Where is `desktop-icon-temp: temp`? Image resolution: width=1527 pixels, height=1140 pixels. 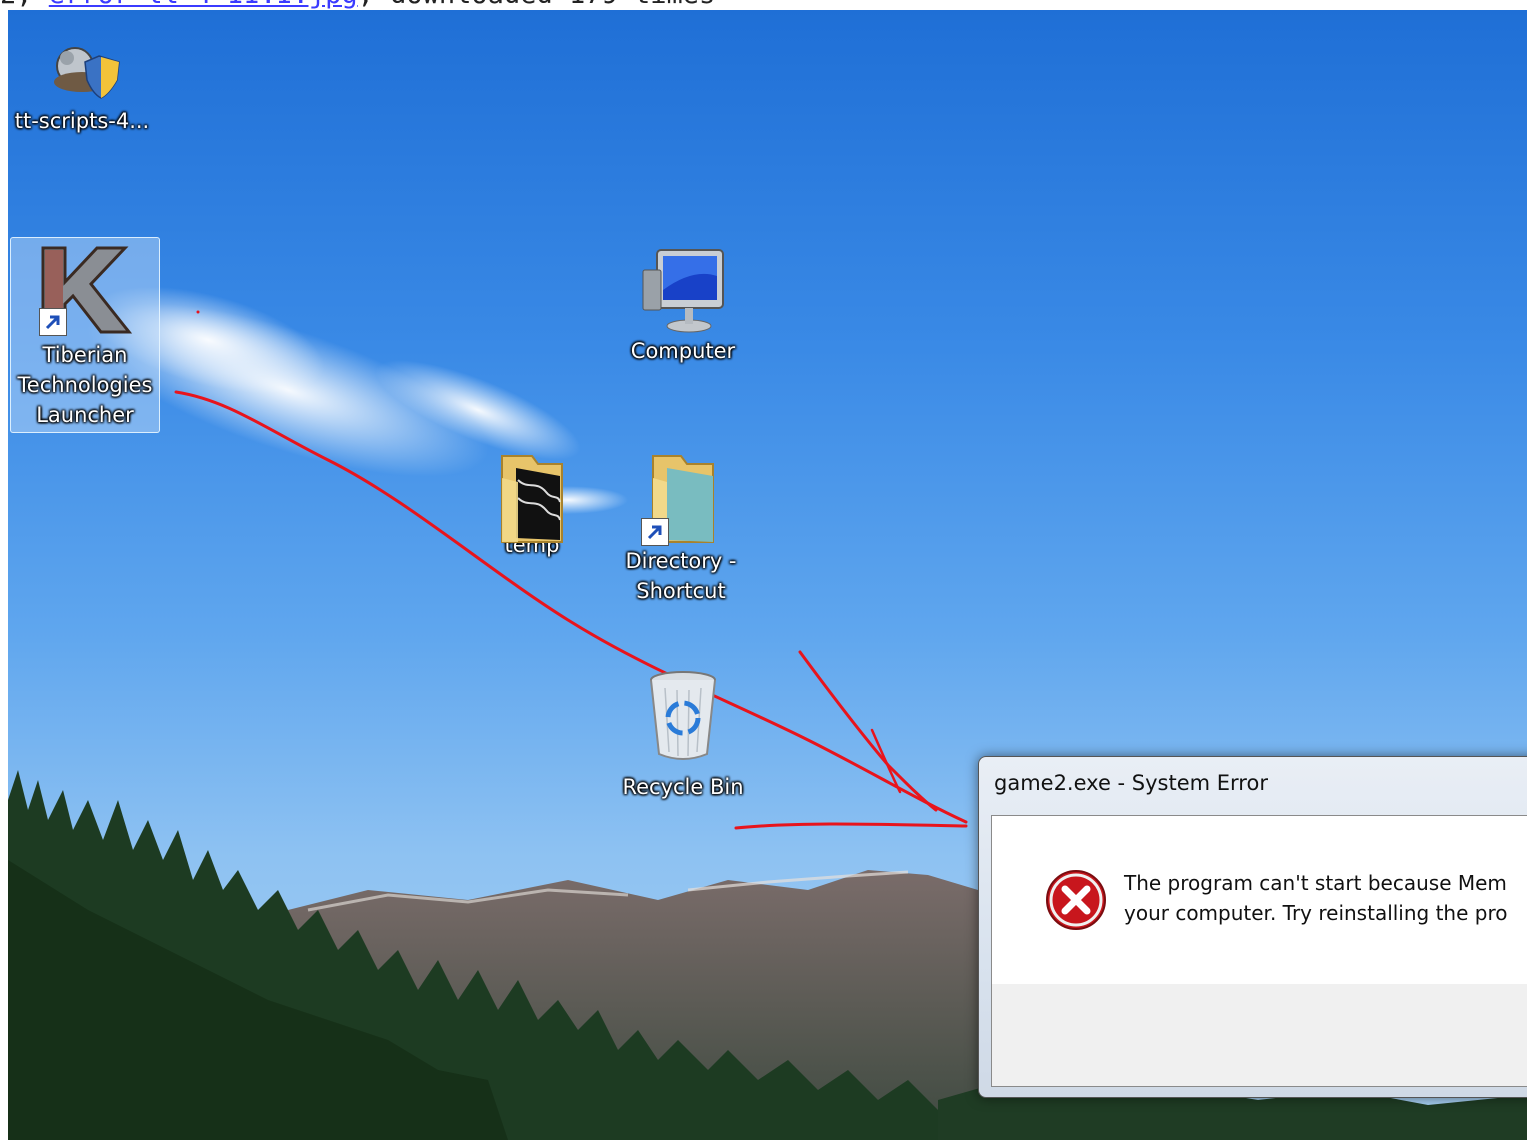
desktop-icon-temp: temp is located at coordinates (532, 505).